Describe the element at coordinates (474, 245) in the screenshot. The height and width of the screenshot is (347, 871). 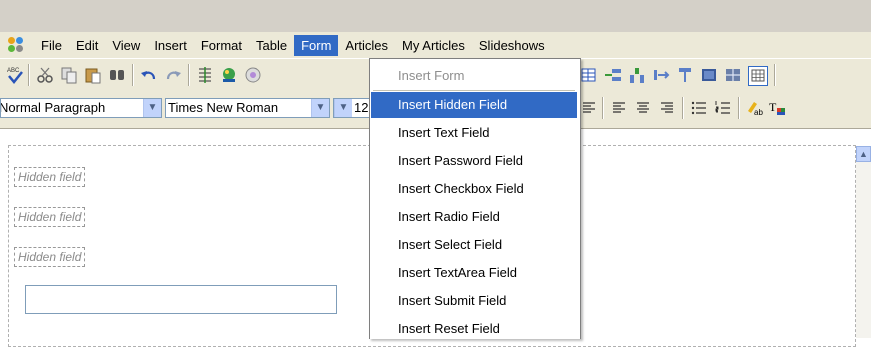
I see `menu-item-insert-select-field: Insert Select Field` at that location.